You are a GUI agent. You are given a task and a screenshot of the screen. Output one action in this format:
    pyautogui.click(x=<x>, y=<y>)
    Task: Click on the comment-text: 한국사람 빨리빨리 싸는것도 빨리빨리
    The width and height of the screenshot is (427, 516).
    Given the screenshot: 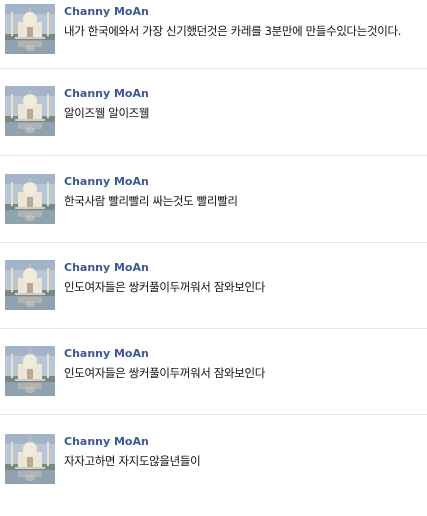 What is the action you would take?
    pyautogui.click(x=151, y=201)
    